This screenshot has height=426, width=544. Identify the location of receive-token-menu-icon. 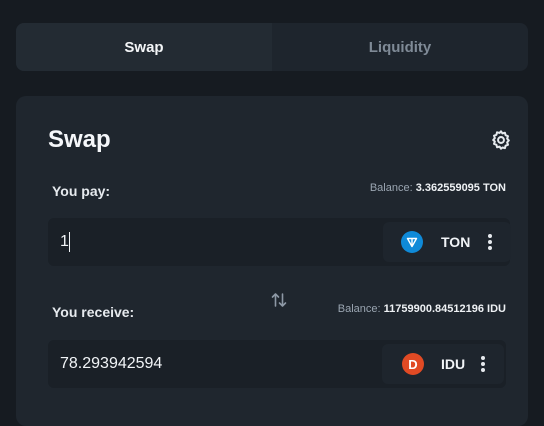
(483, 364).